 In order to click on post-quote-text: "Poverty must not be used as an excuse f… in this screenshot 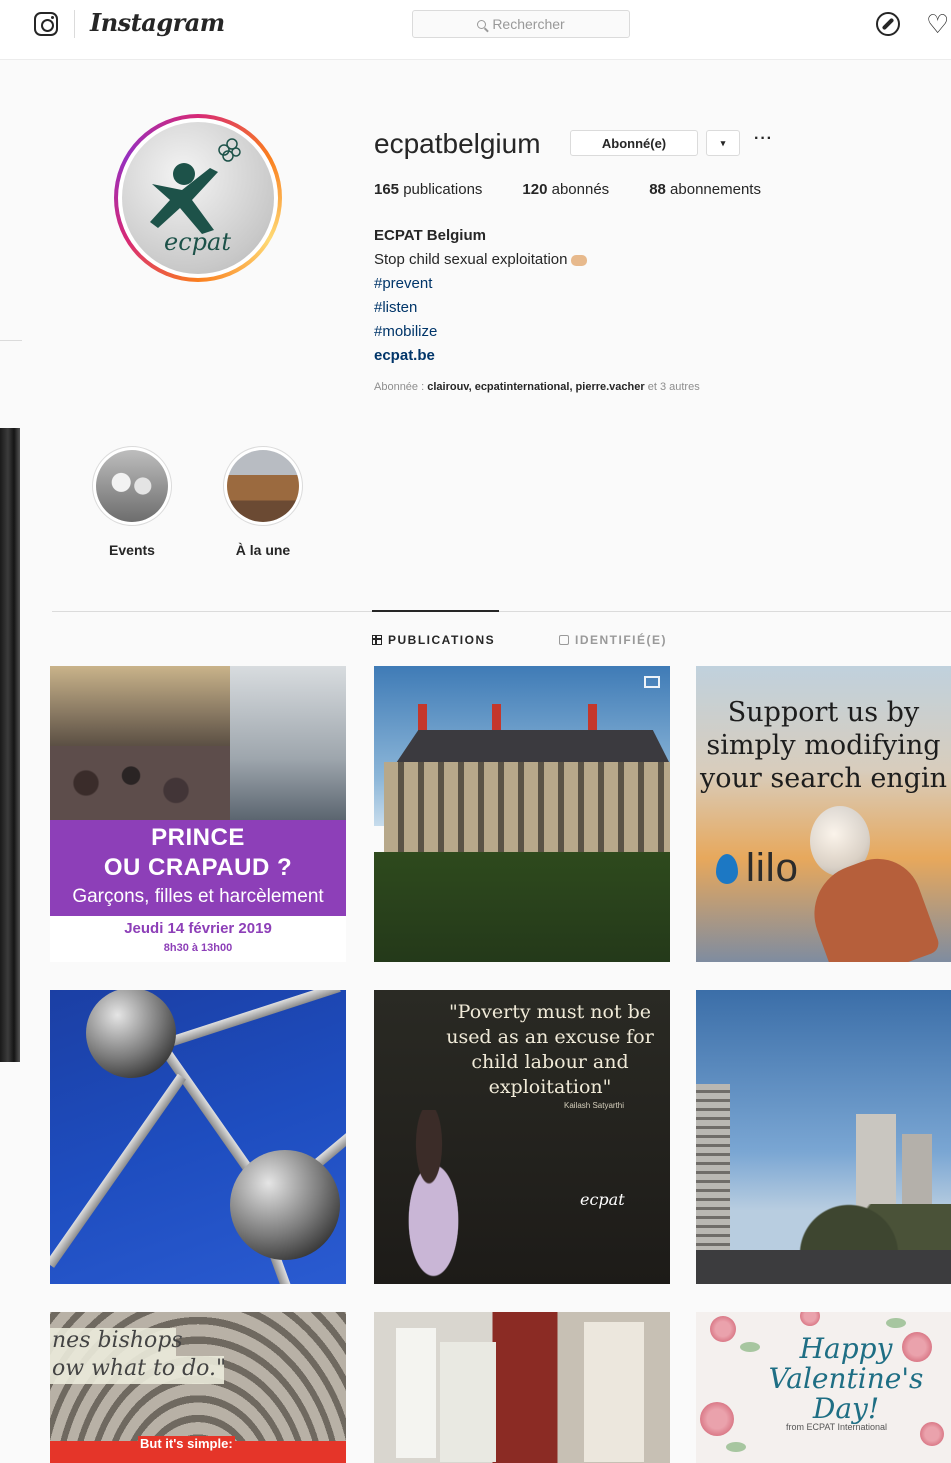, I will do `click(550, 1049)`.